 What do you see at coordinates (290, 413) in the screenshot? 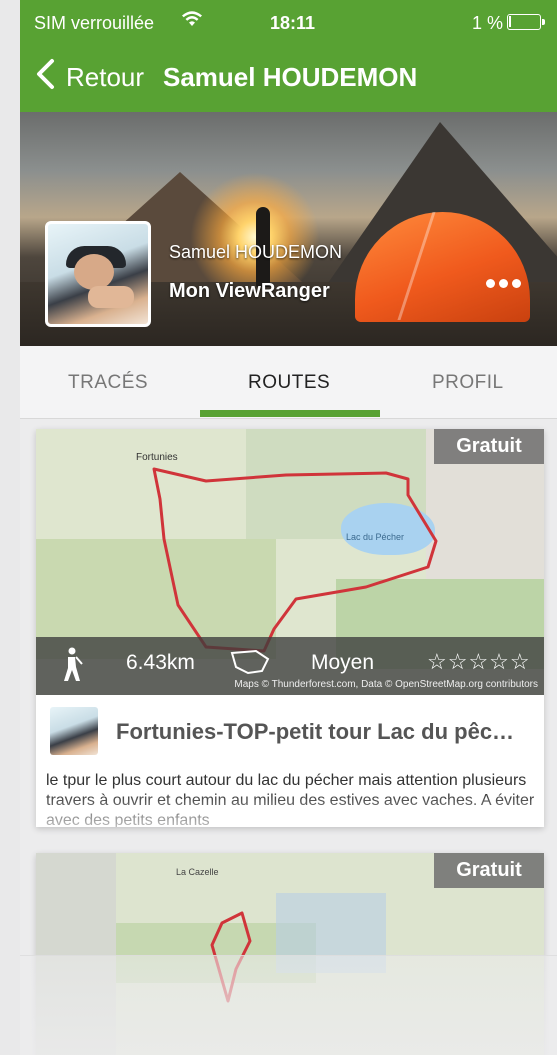
I see `active-tab-indicator` at bounding box center [290, 413].